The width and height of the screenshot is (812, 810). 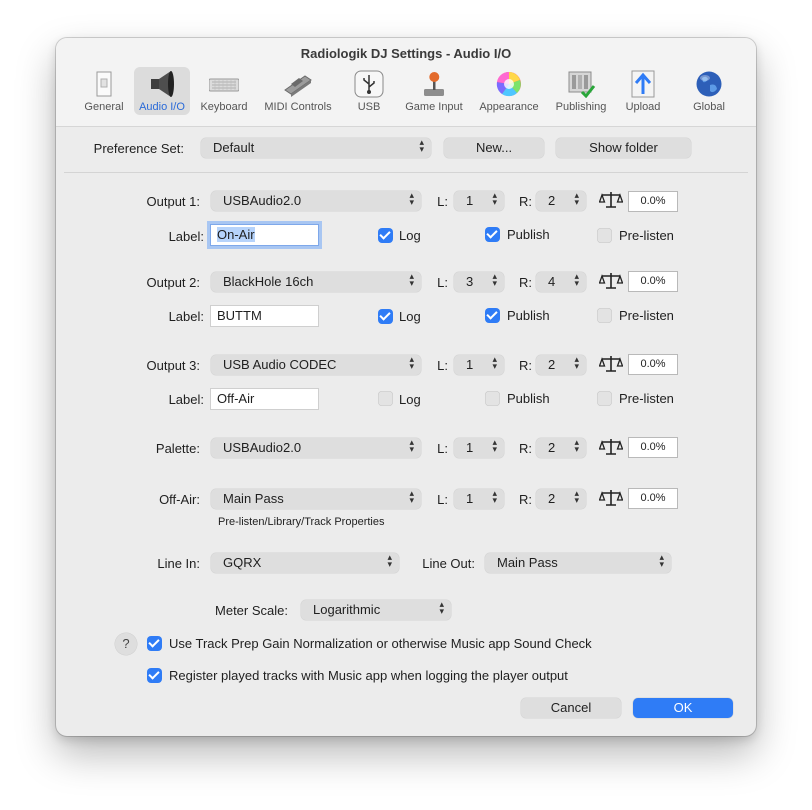 What do you see at coordinates (653, 498) in the screenshot?
I see `off-air-gain-field: 0.0%` at bounding box center [653, 498].